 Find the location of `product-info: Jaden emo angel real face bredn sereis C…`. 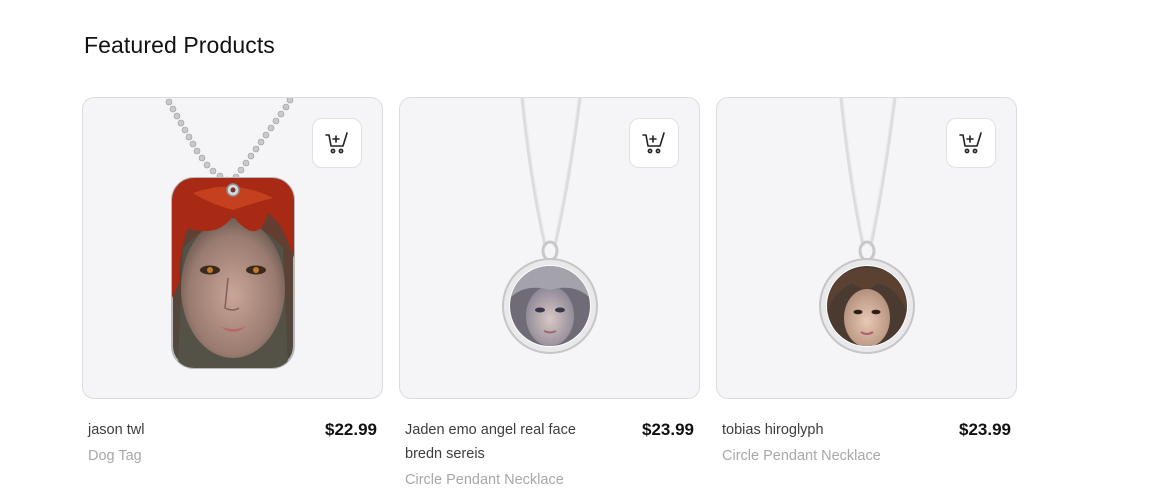

product-info: Jaden emo angel real face bredn sereis C… is located at coordinates (549, 455).